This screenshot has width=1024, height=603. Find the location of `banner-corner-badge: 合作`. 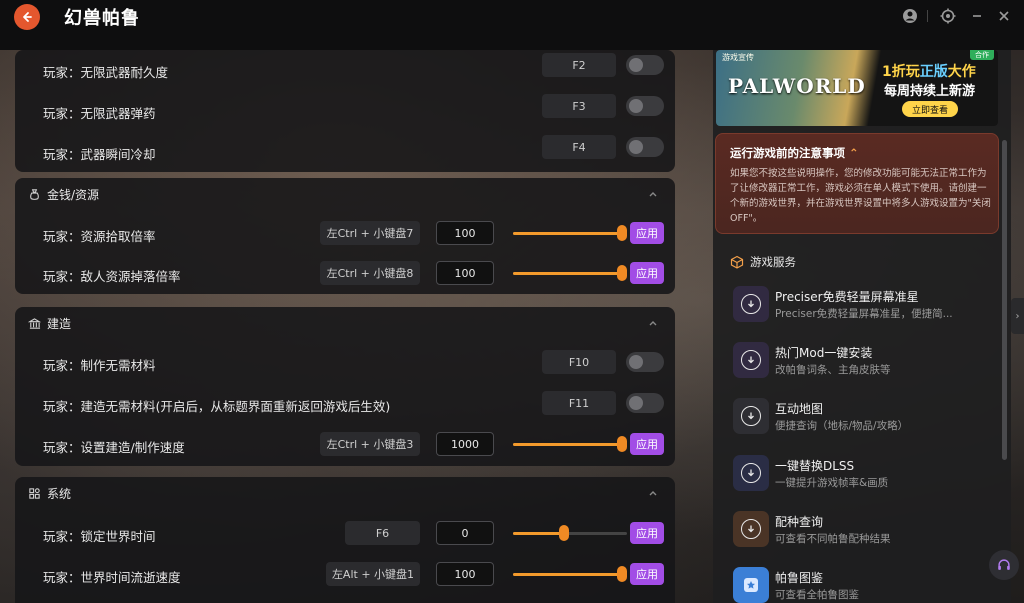

banner-corner-badge: 合作 is located at coordinates (982, 55).